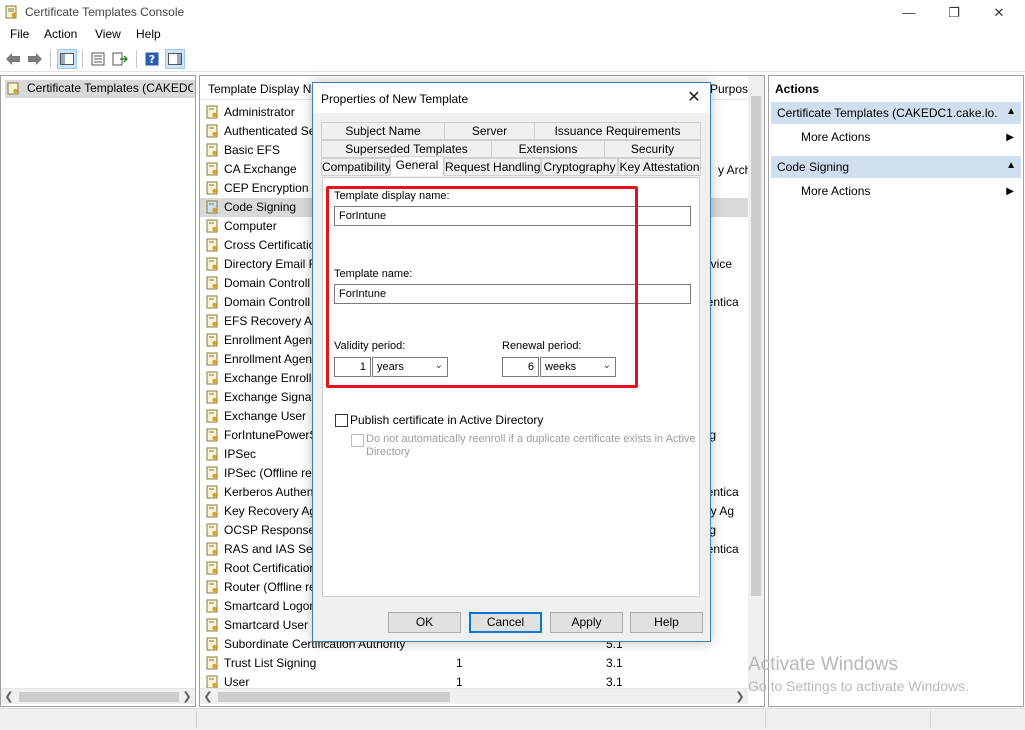 The image size is (1025, 730). I want to click on list-vertical-scrollbar, so click(756, 383).